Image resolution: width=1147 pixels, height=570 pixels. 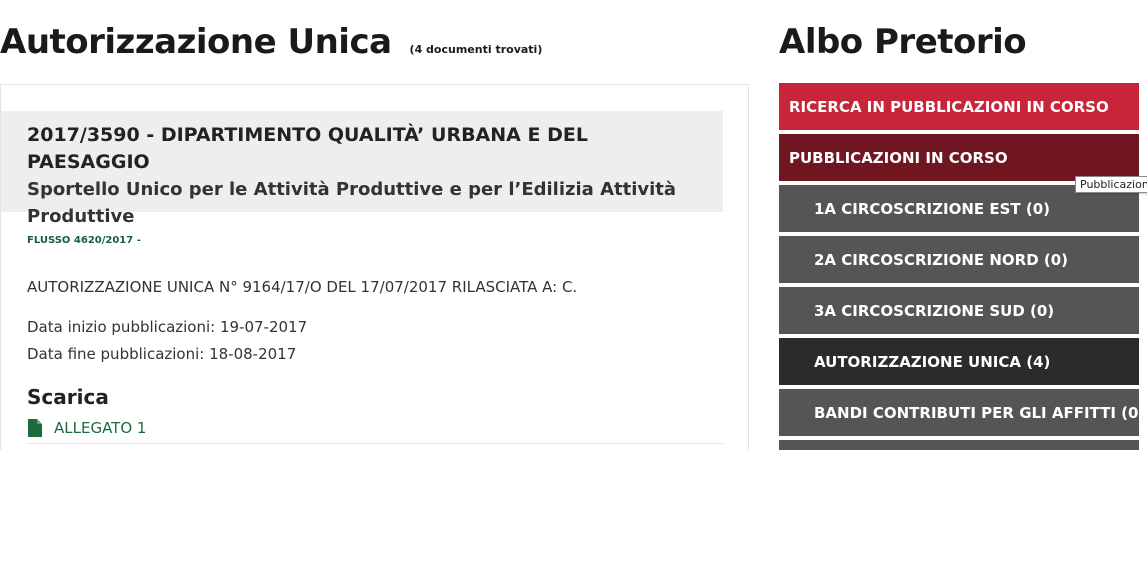 I want to click on sidebar-item-label: 3A CIRCOSCRIZIONE SUD (0), so click(x=934, y=310).